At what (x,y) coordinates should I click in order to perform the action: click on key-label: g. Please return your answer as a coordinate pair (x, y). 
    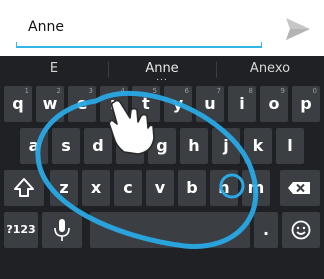
    Looking at the image, I should click on (162, 145).